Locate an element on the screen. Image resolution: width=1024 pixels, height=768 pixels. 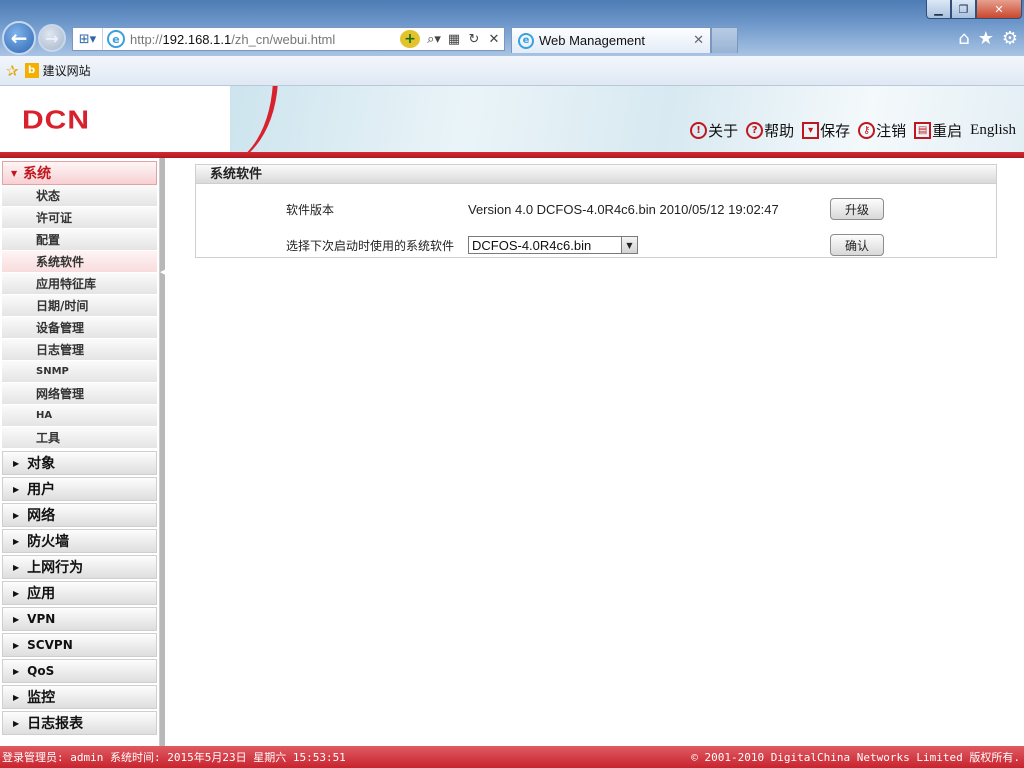
sidebar-section-monitor: ▶ 监控 is located at coordinates (79, 697).